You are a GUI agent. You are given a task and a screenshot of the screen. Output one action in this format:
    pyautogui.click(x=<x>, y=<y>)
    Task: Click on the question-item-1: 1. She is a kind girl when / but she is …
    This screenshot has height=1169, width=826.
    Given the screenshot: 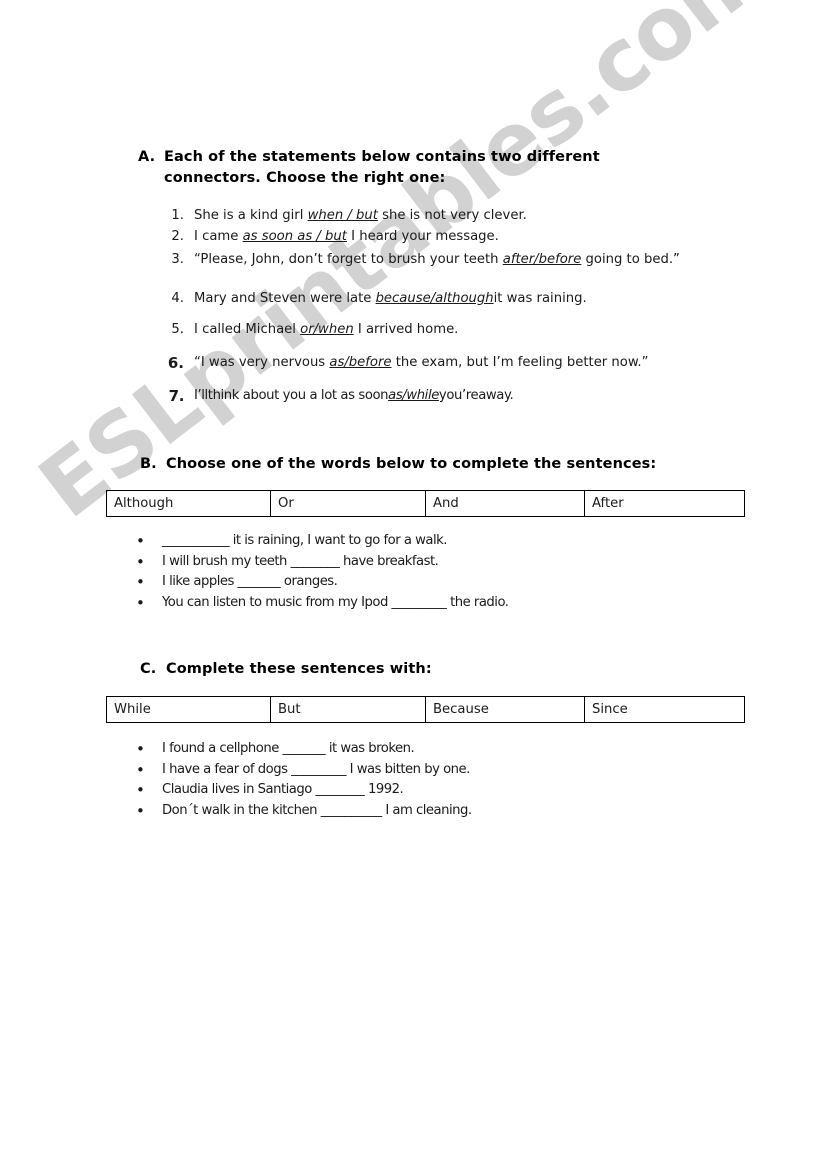 What is the action you would take?
    pyautogui.click(x=449, y=215)
    